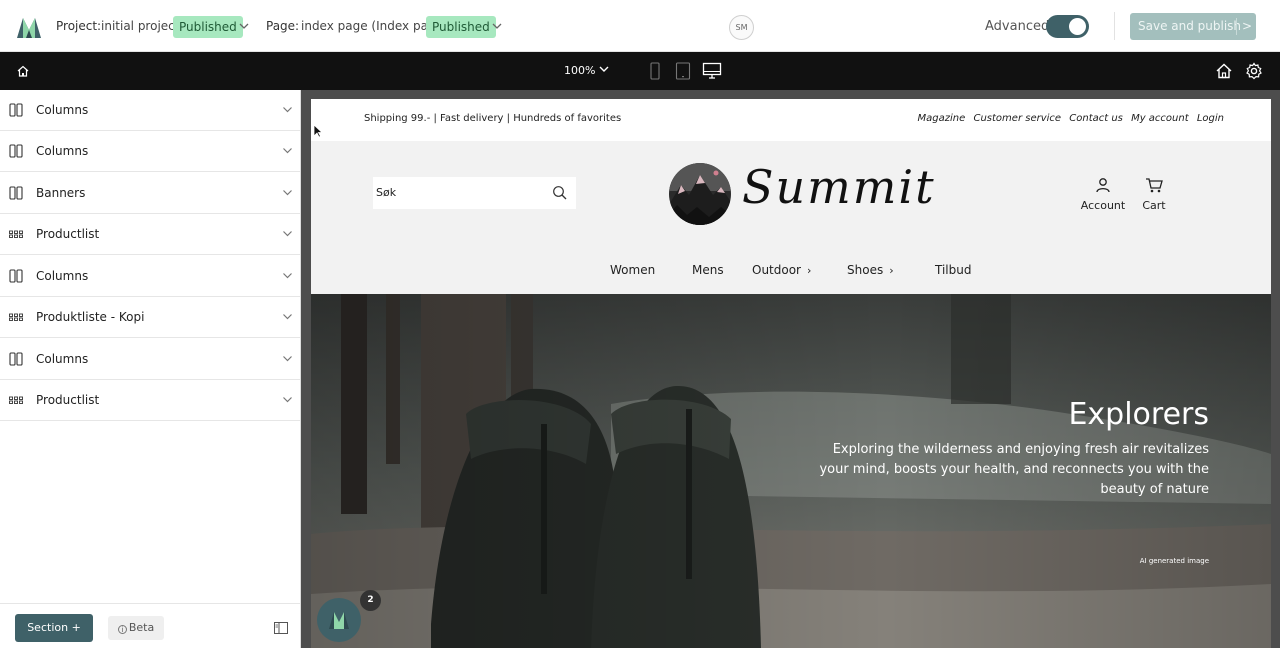 Image resolution: width=1280 pixels, height=648 pixels. What do you see at coordinates (90, 317) in the screenshot?
I see `section-label: Produktliste - Kopi` at bounding box center [90, 317].